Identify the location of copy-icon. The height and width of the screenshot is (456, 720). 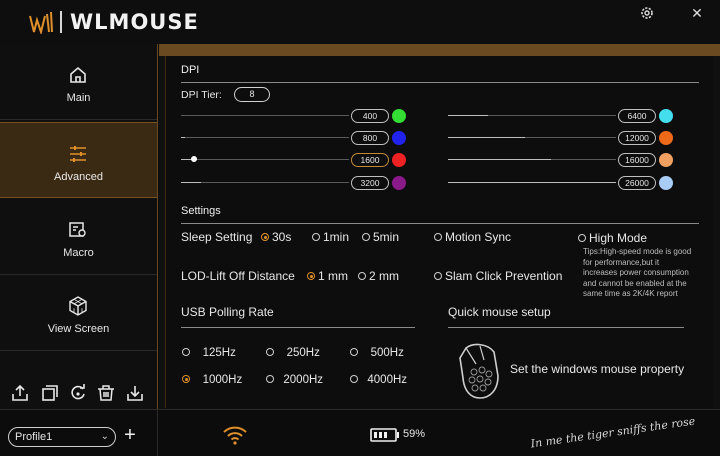
(50, 393).